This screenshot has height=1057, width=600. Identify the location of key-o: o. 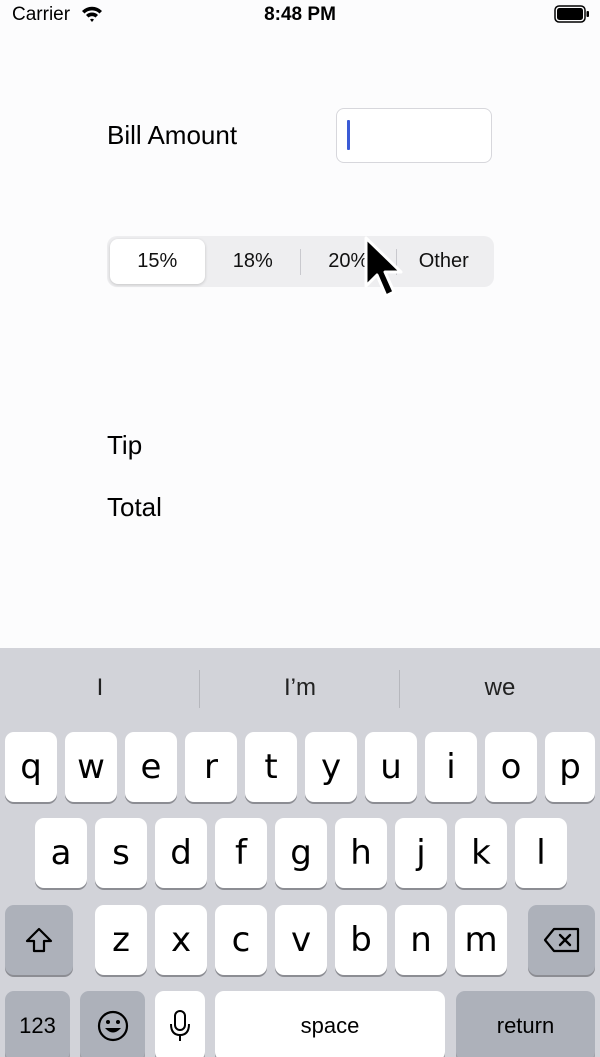
(511, 767).